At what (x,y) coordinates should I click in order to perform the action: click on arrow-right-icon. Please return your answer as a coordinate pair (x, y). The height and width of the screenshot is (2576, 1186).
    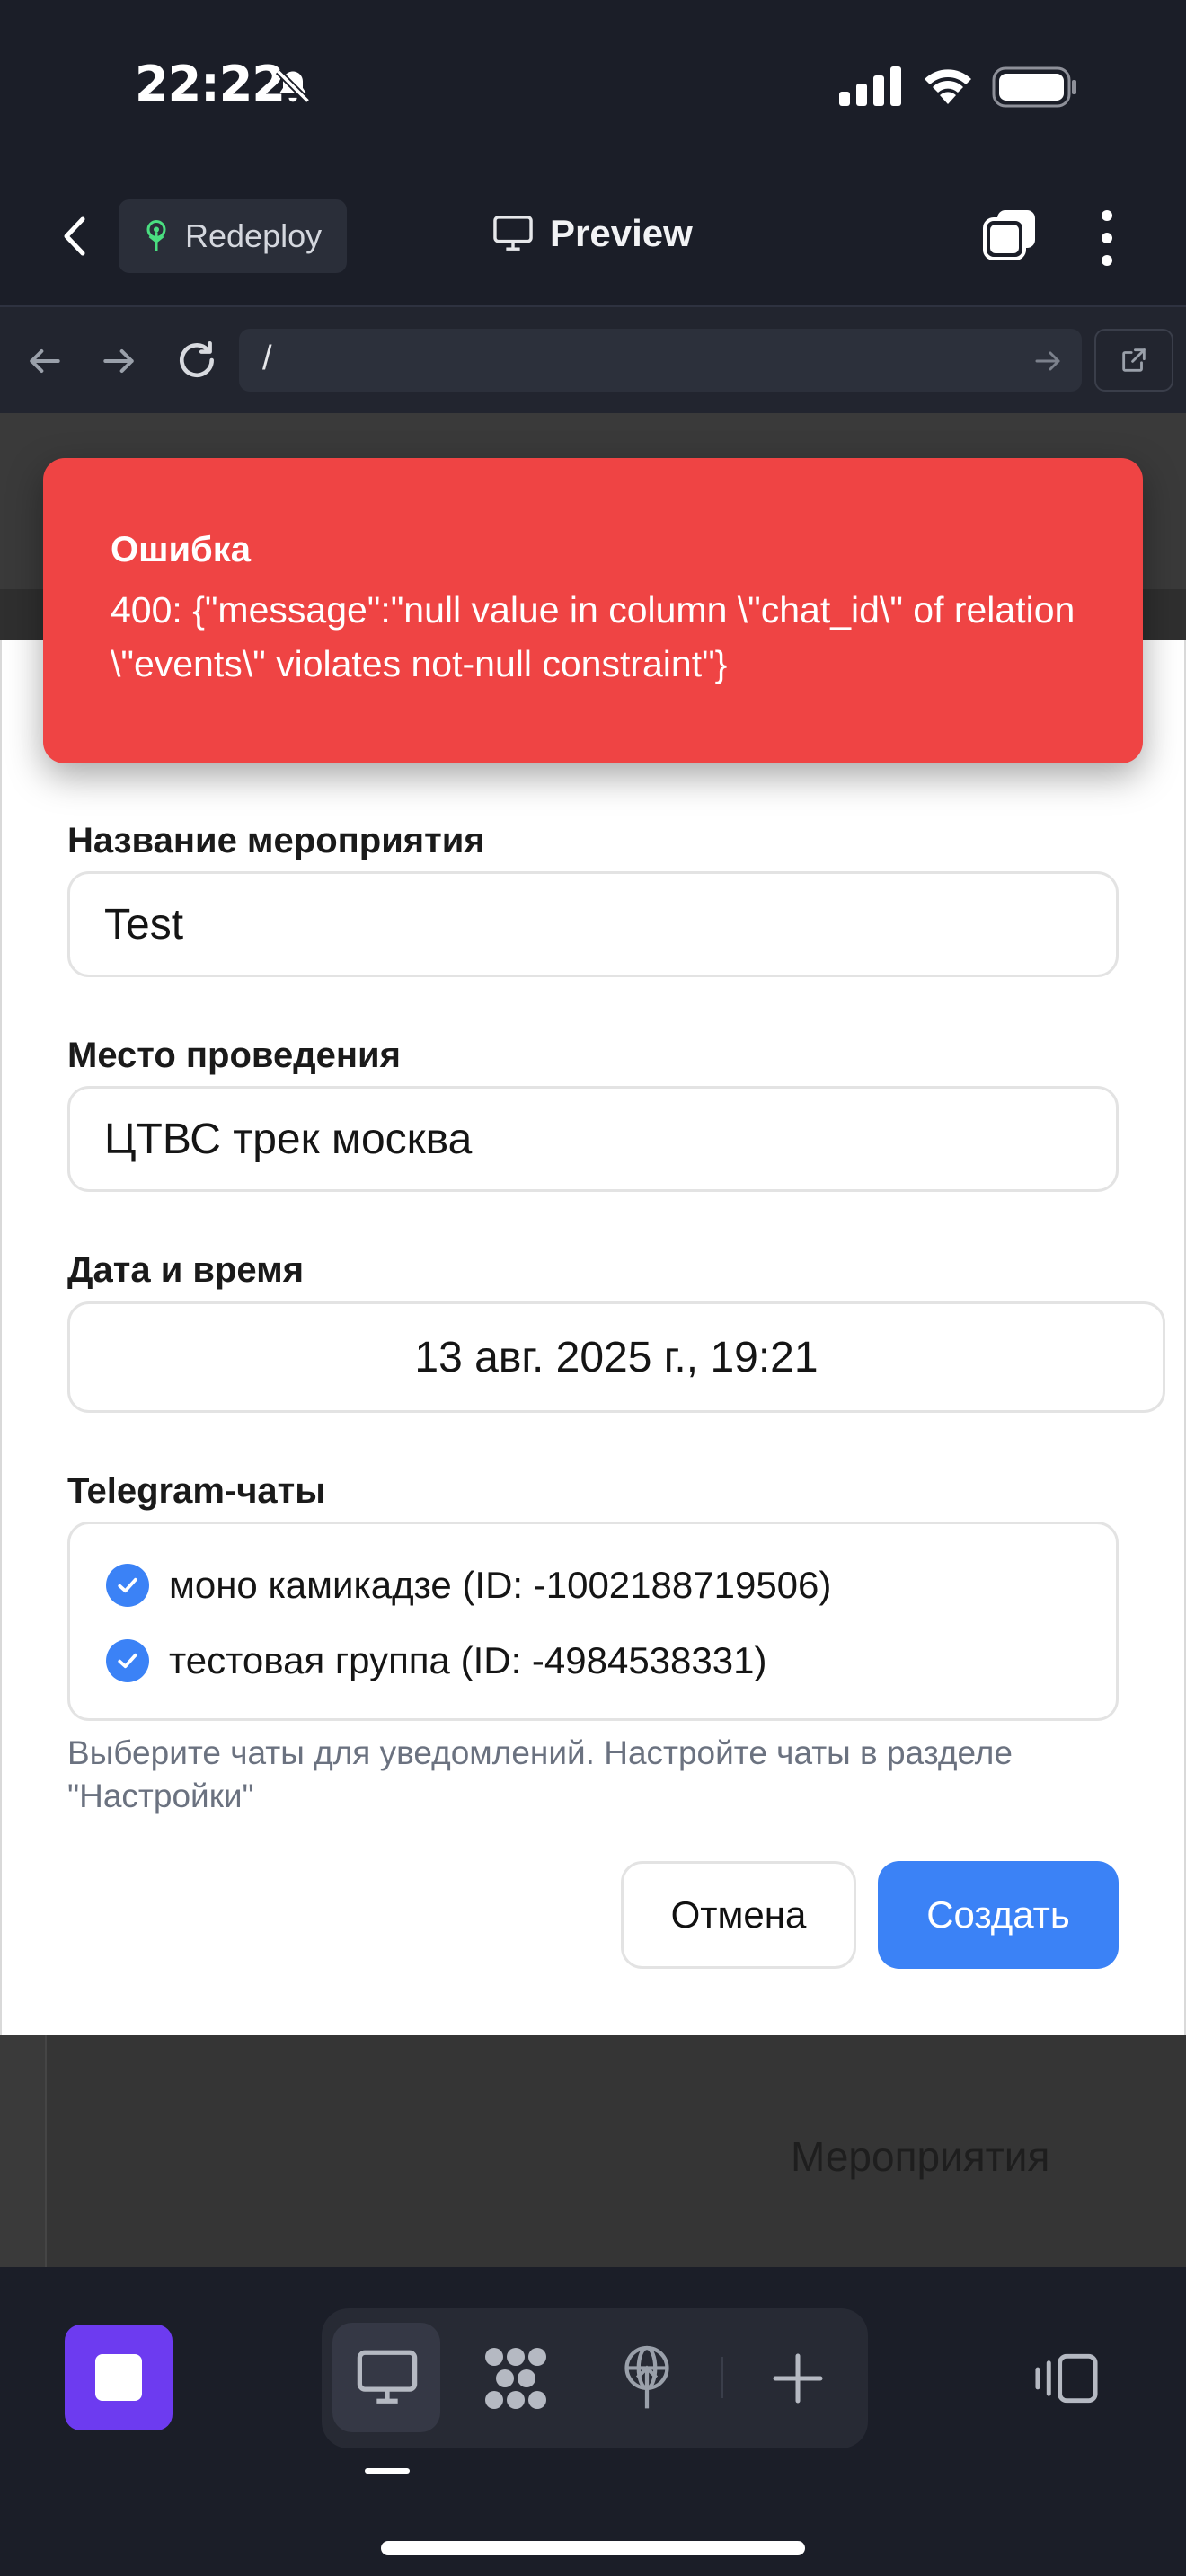
    Looking at the image, I should click on (118, 361).